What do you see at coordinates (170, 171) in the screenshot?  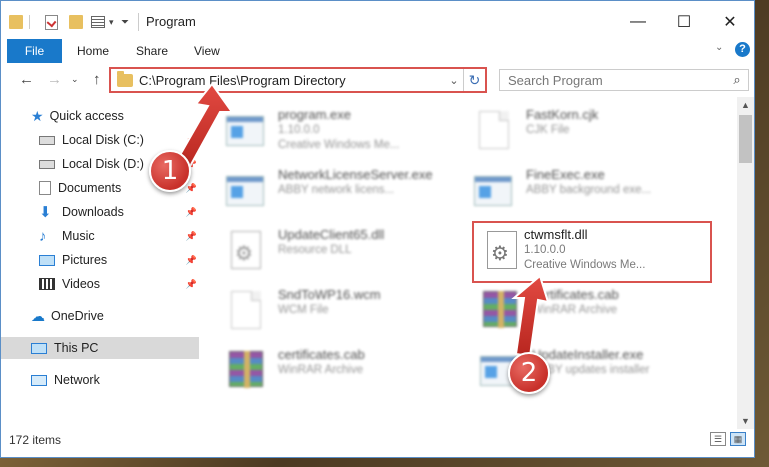 I see `callout-badge-1: 1` at bounding box center [170, 171].